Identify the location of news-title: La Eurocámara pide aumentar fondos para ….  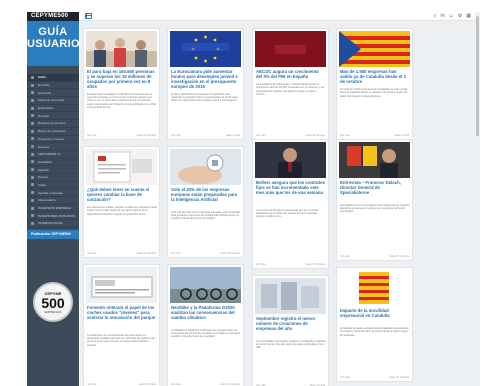
(206, 79).